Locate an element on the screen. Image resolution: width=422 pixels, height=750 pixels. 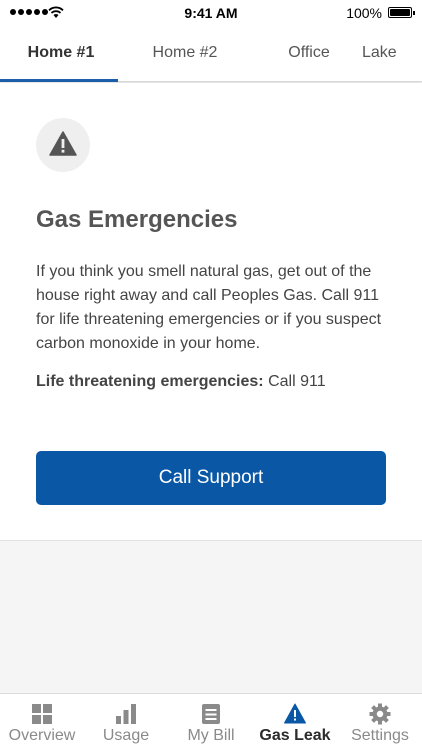
nav-my-bill: My Bill is located at coordinates (211, 722).